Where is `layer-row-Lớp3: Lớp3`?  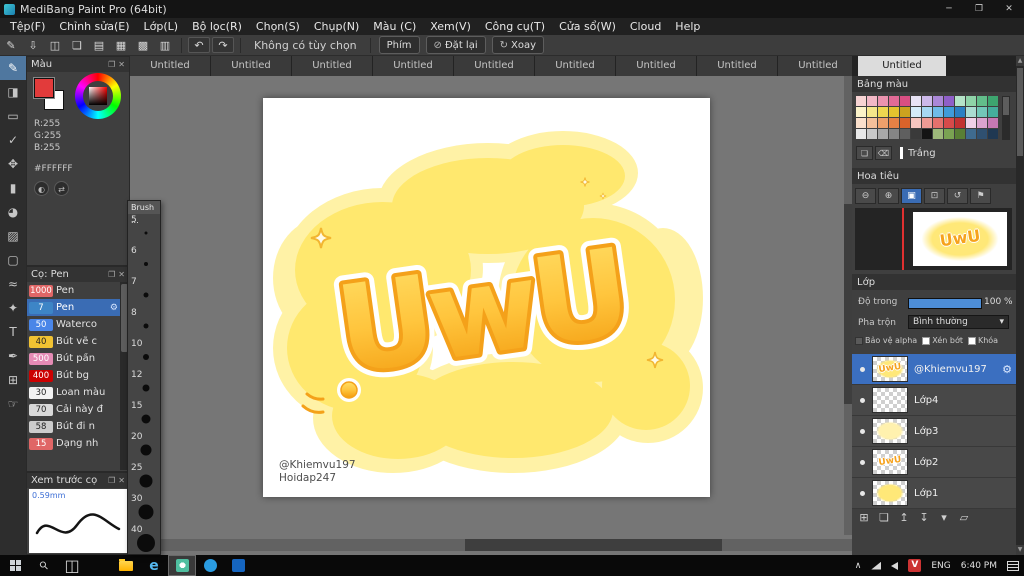 layer-row-Lớp3: Lớp3 is located at coordinates (934, 431).